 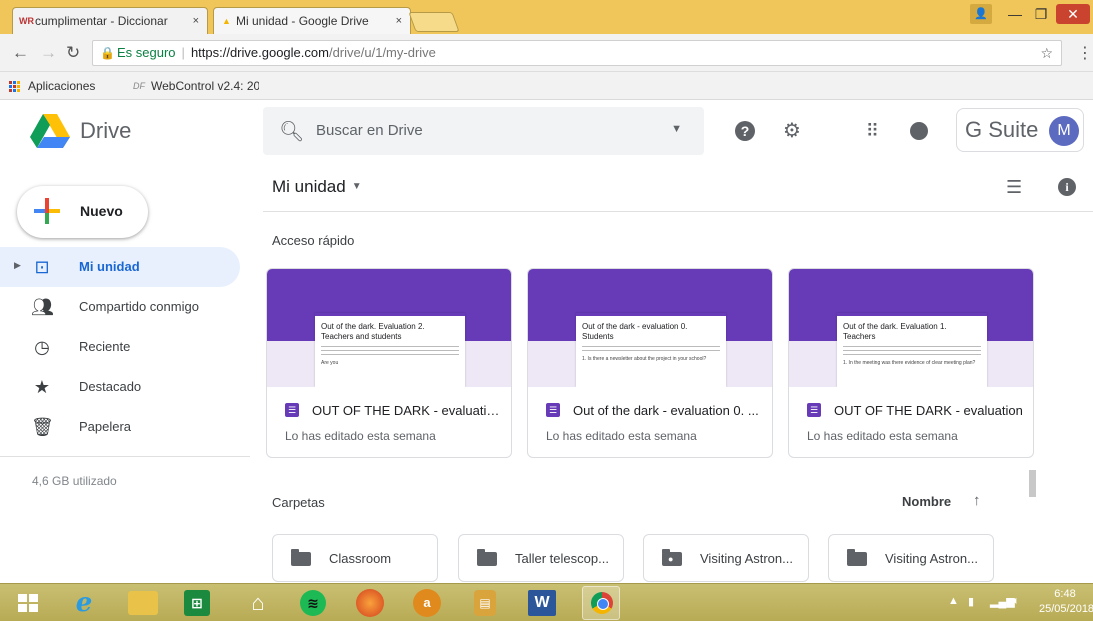 What do you see at coordinates (953, 601) in the screenshot?
I see `show-hidden-icons-icon: ▲` at bounding box center [953, 601].